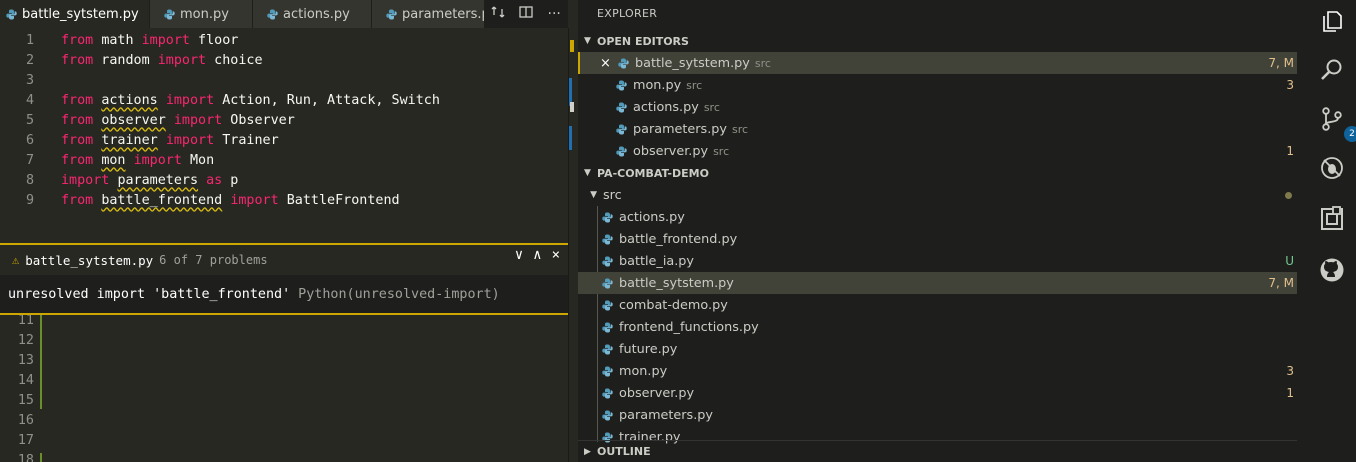 This screenshot has height=462, width=1356. Describe the element at coordinates (942, 451) in the screenshot. I see `outline-header: ▶ OUTLINE` at that location.